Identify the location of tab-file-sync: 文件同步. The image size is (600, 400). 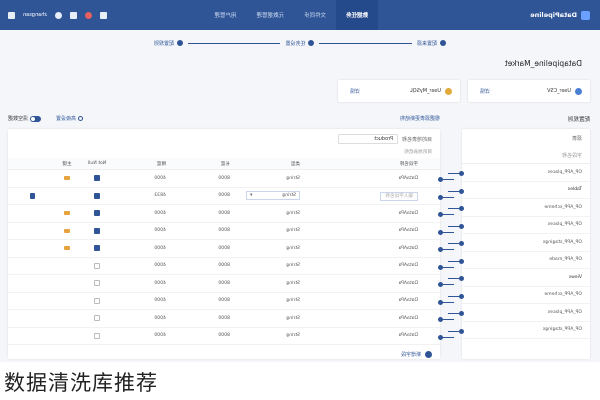
(315, 15).